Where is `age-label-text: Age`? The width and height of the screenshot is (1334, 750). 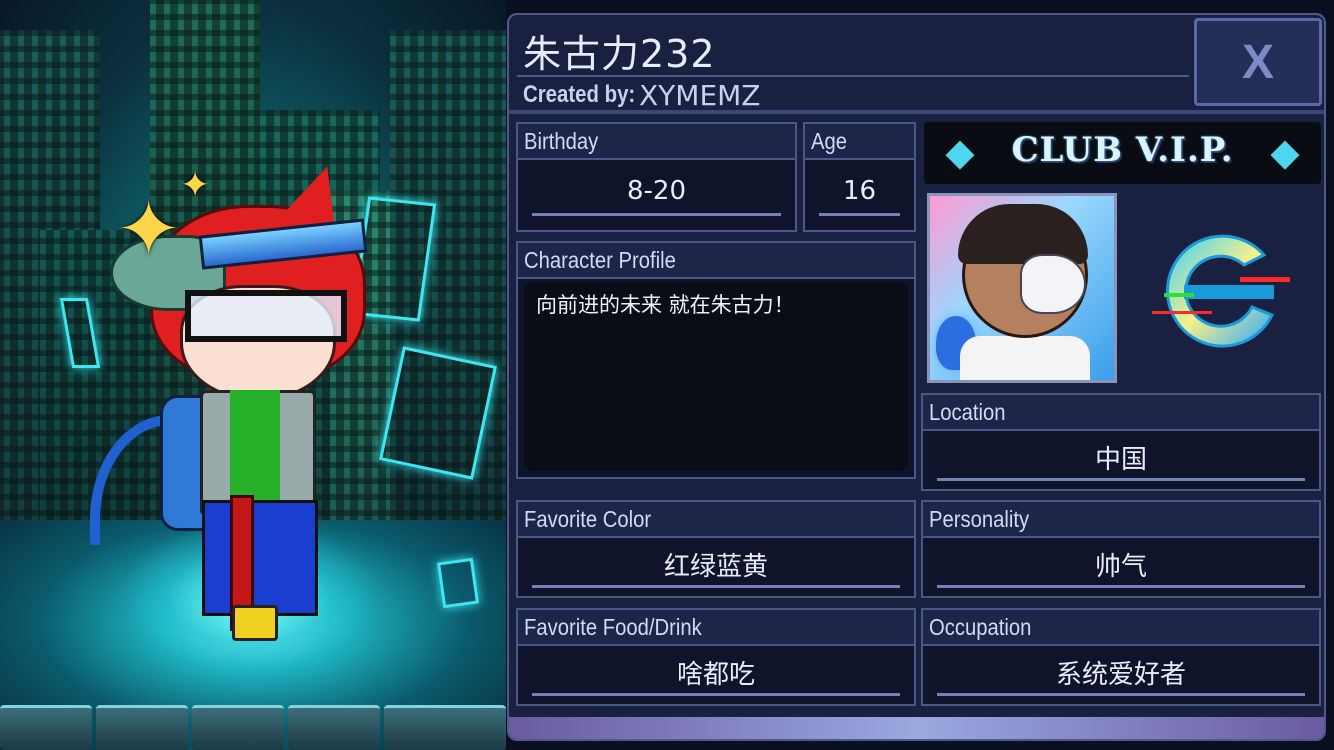
age-label-text: Age is located at coordinates (829, 141).